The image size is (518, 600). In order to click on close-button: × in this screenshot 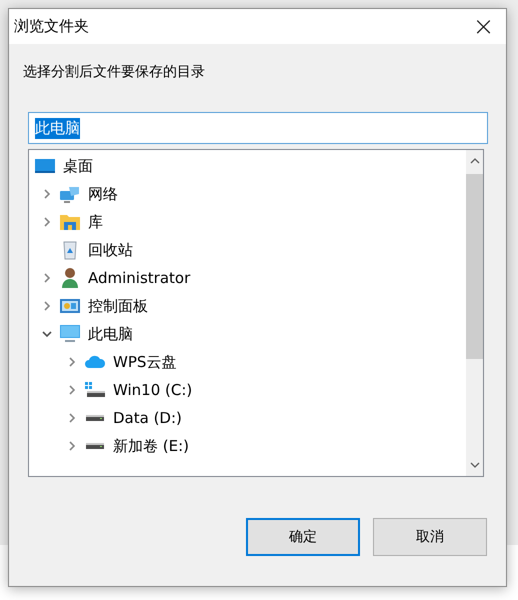, I will do `click(483, 26)`.